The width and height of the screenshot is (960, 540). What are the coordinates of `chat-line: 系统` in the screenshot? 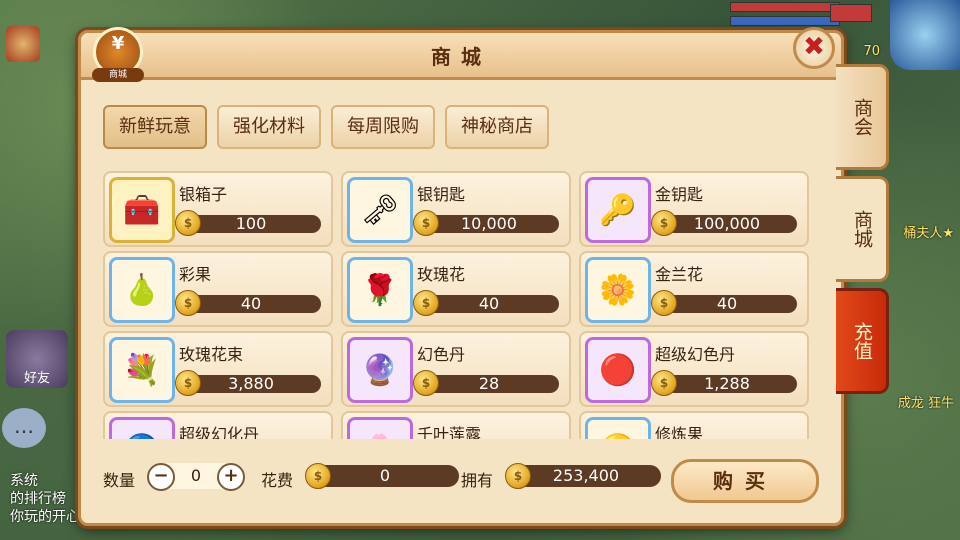 It's located at (24, 481).